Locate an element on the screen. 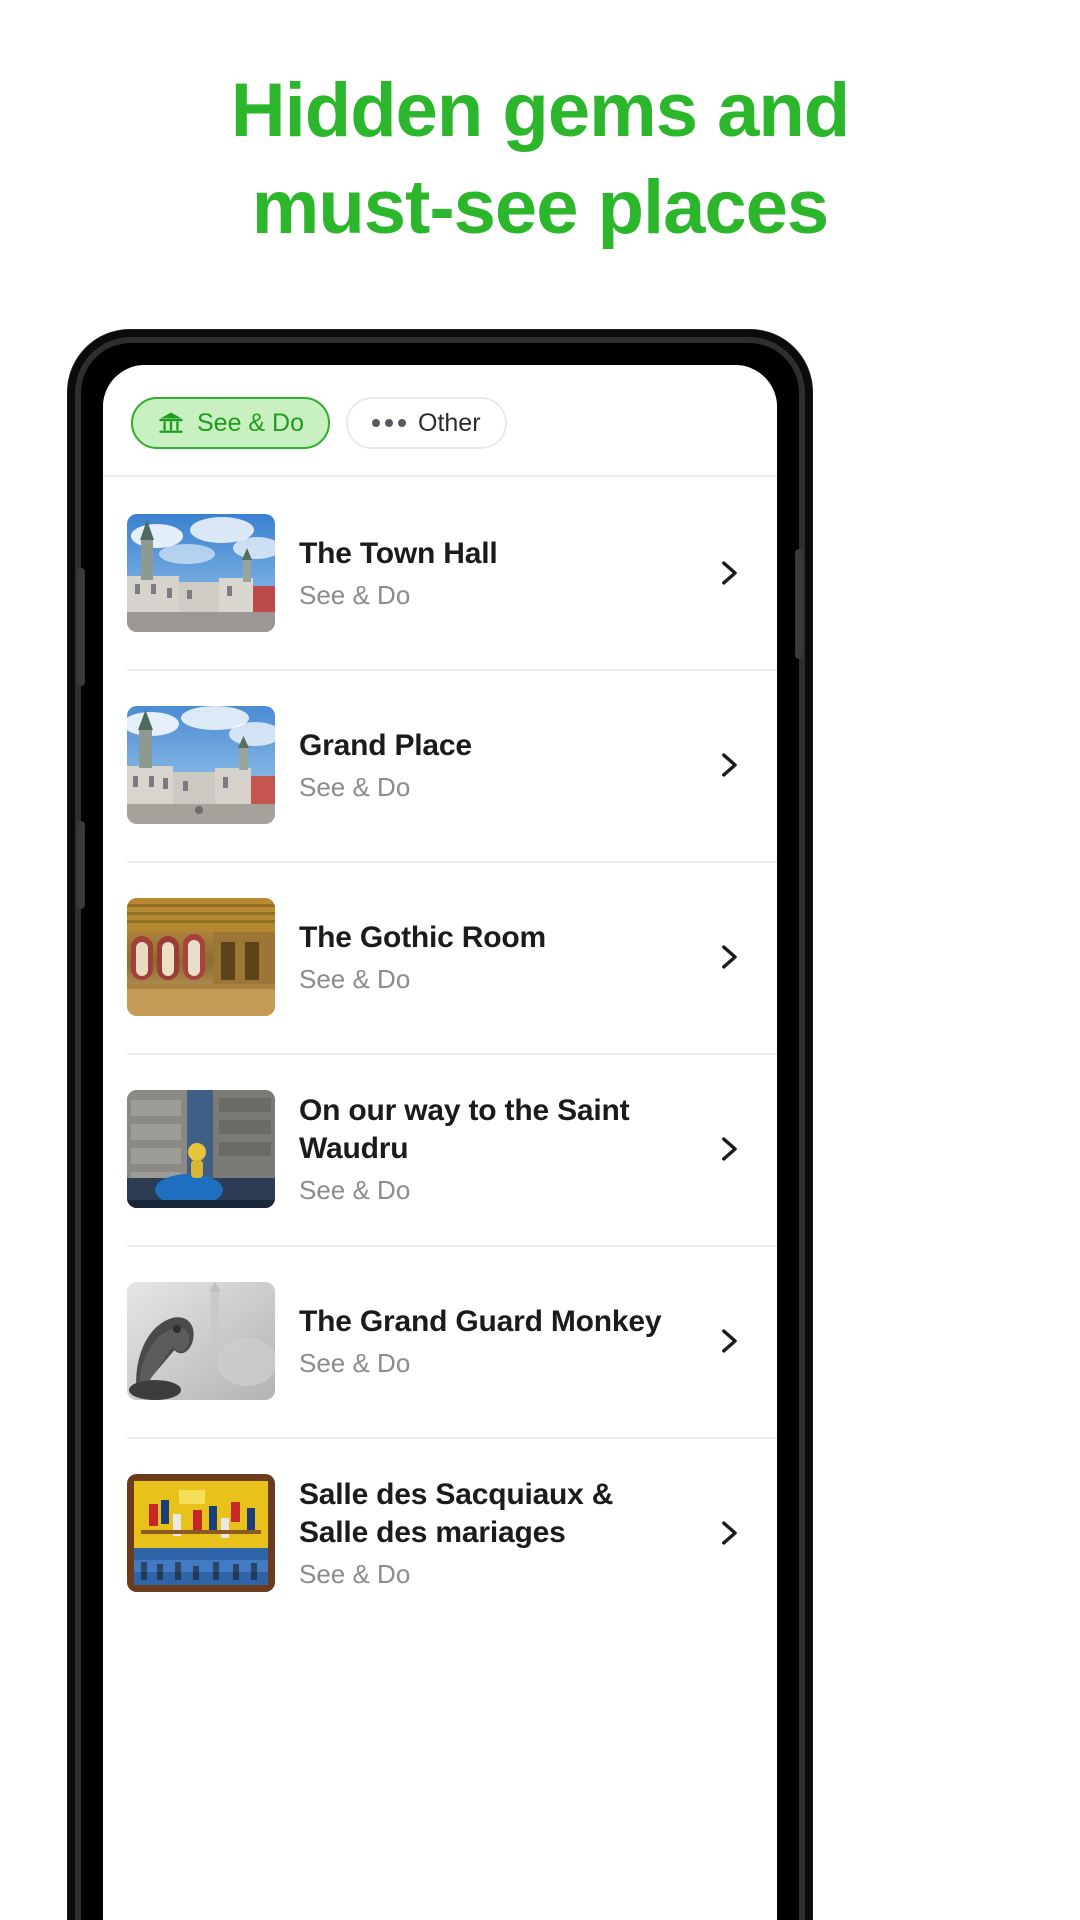  list-item: The Gothic Room See & Do is located at coordinates (440, 957).